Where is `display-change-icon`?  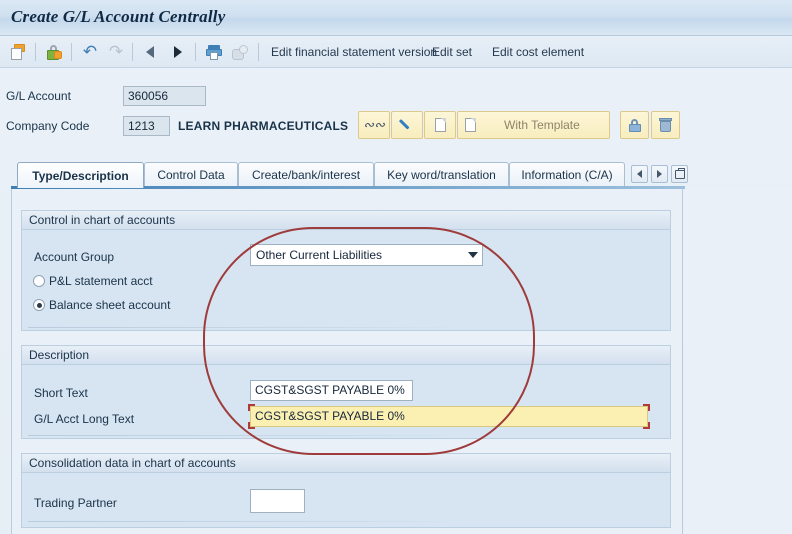 display-change-icon is located at coordinates (214, 52).